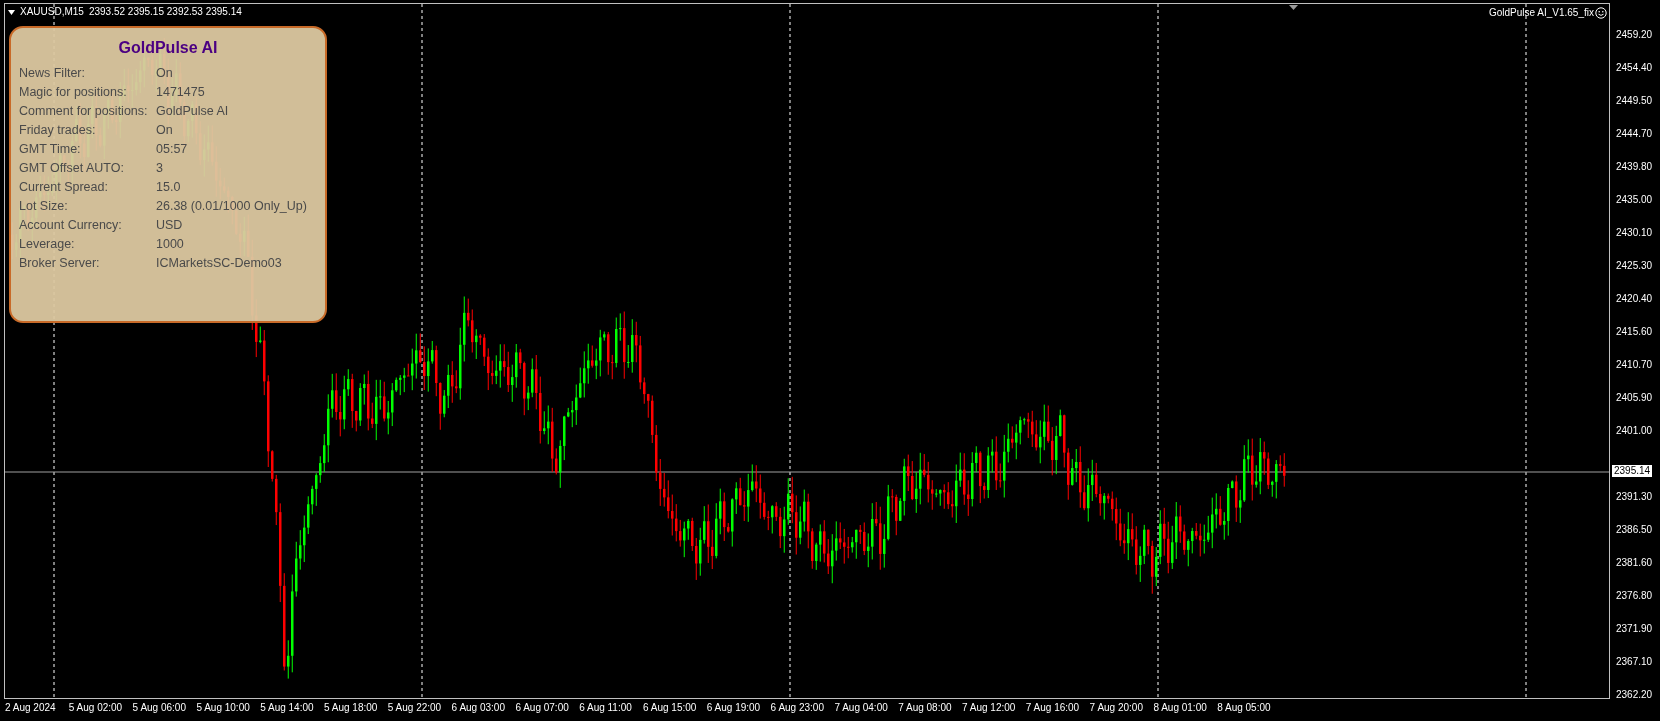  I want to click on setting-value: 1000, so click(170, 244).